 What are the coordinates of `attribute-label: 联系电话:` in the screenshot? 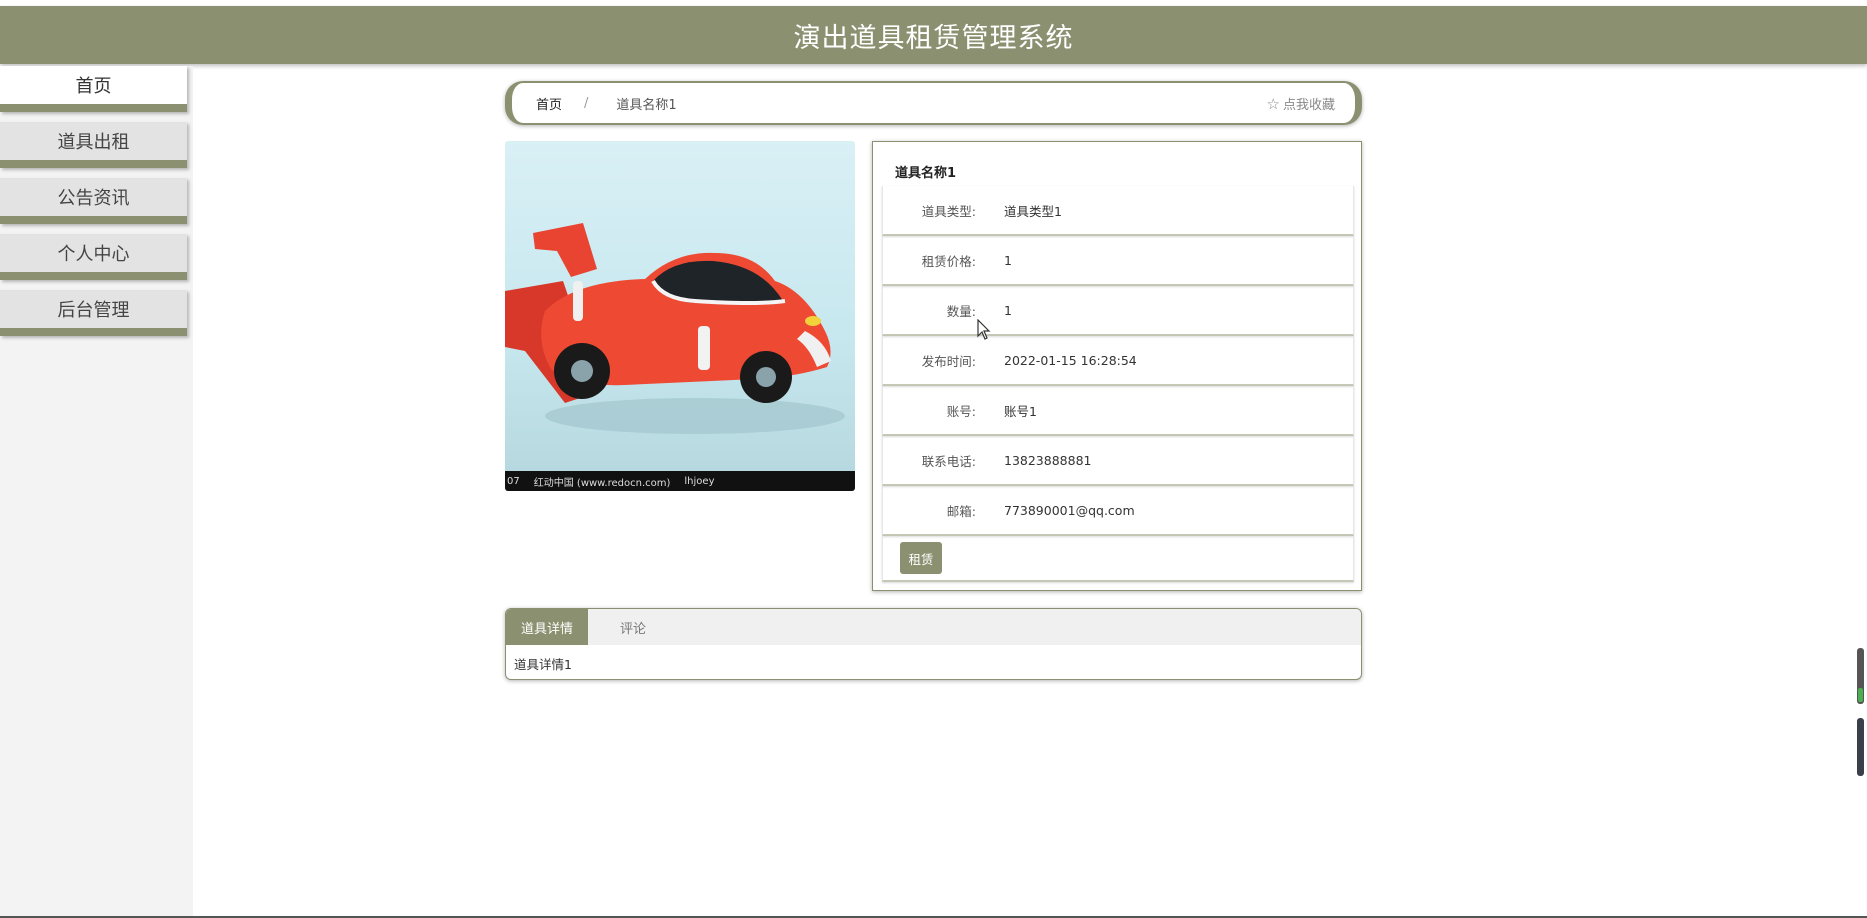 It's located at (948, 461).